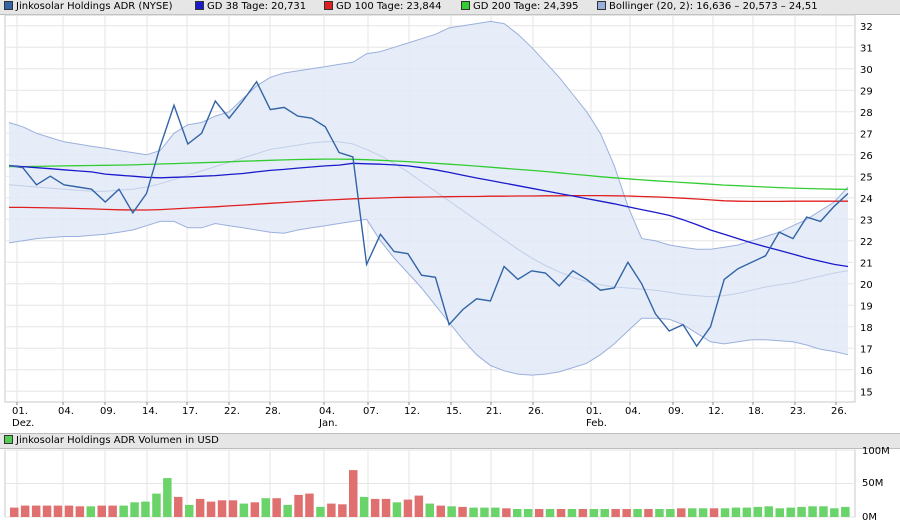  Describe the element at coordinates (596, 423) in the screenshot. I see `x-month-label: Feb.` at that location.